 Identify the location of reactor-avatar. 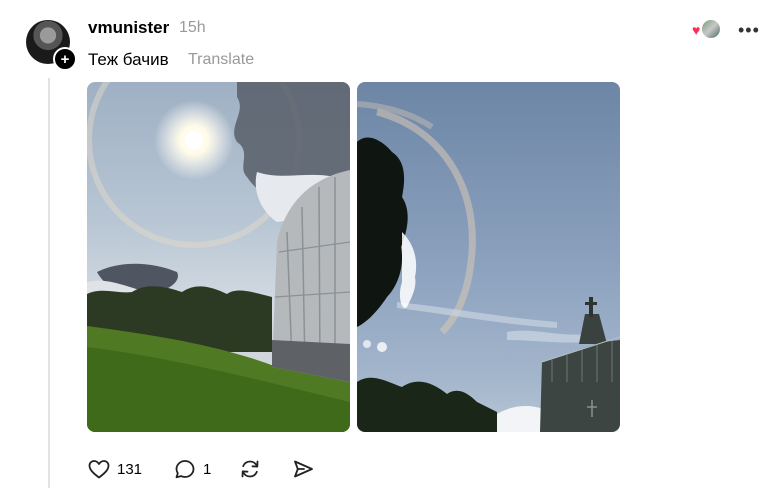
(711, 29).